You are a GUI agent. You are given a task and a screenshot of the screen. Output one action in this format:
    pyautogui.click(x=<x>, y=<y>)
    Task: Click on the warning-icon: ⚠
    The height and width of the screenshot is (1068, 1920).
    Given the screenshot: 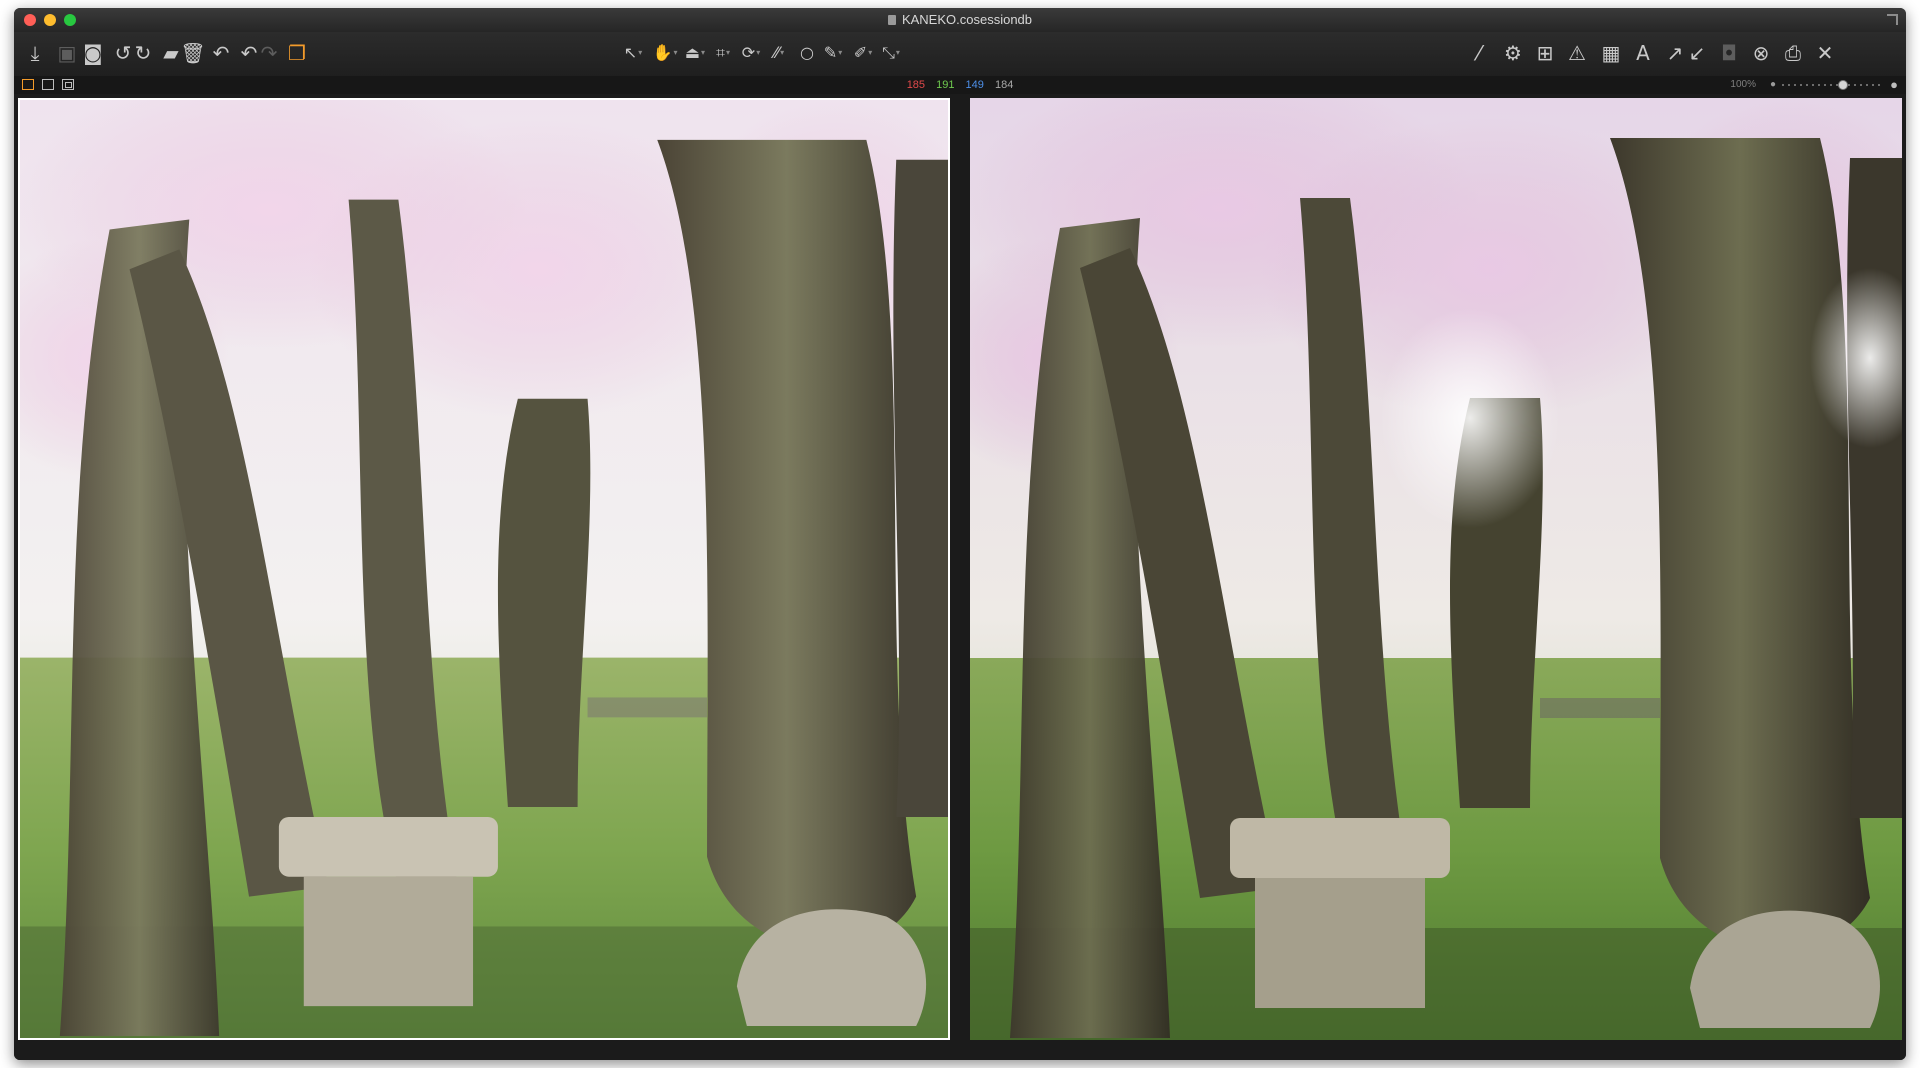 What is the action you would take?
    pyautogui.click(x=1577, y=53)
    